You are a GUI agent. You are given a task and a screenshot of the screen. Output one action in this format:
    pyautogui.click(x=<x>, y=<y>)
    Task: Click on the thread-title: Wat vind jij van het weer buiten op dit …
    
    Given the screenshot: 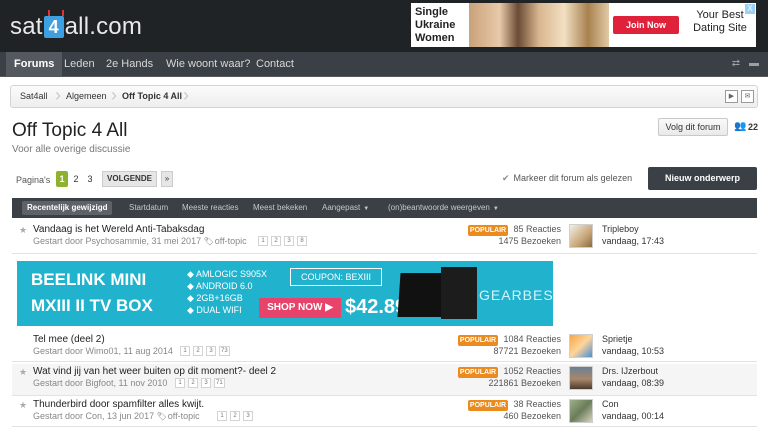 What is the action you would take?
    pyautogui.click(x=154, y=371)
    